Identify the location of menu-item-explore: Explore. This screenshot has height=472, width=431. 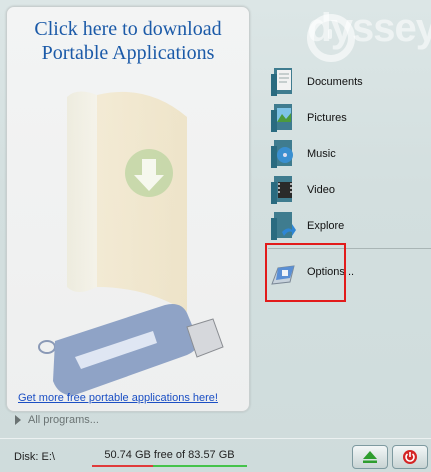
(349, 226).